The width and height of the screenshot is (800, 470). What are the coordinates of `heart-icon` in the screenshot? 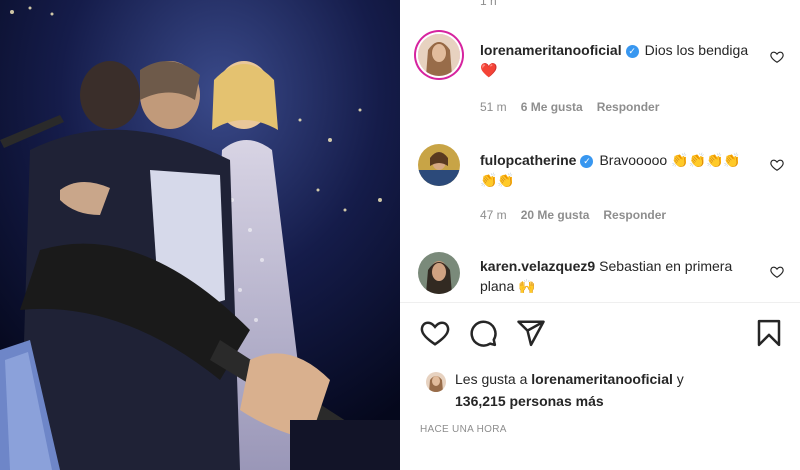 It's located at (435, 333).